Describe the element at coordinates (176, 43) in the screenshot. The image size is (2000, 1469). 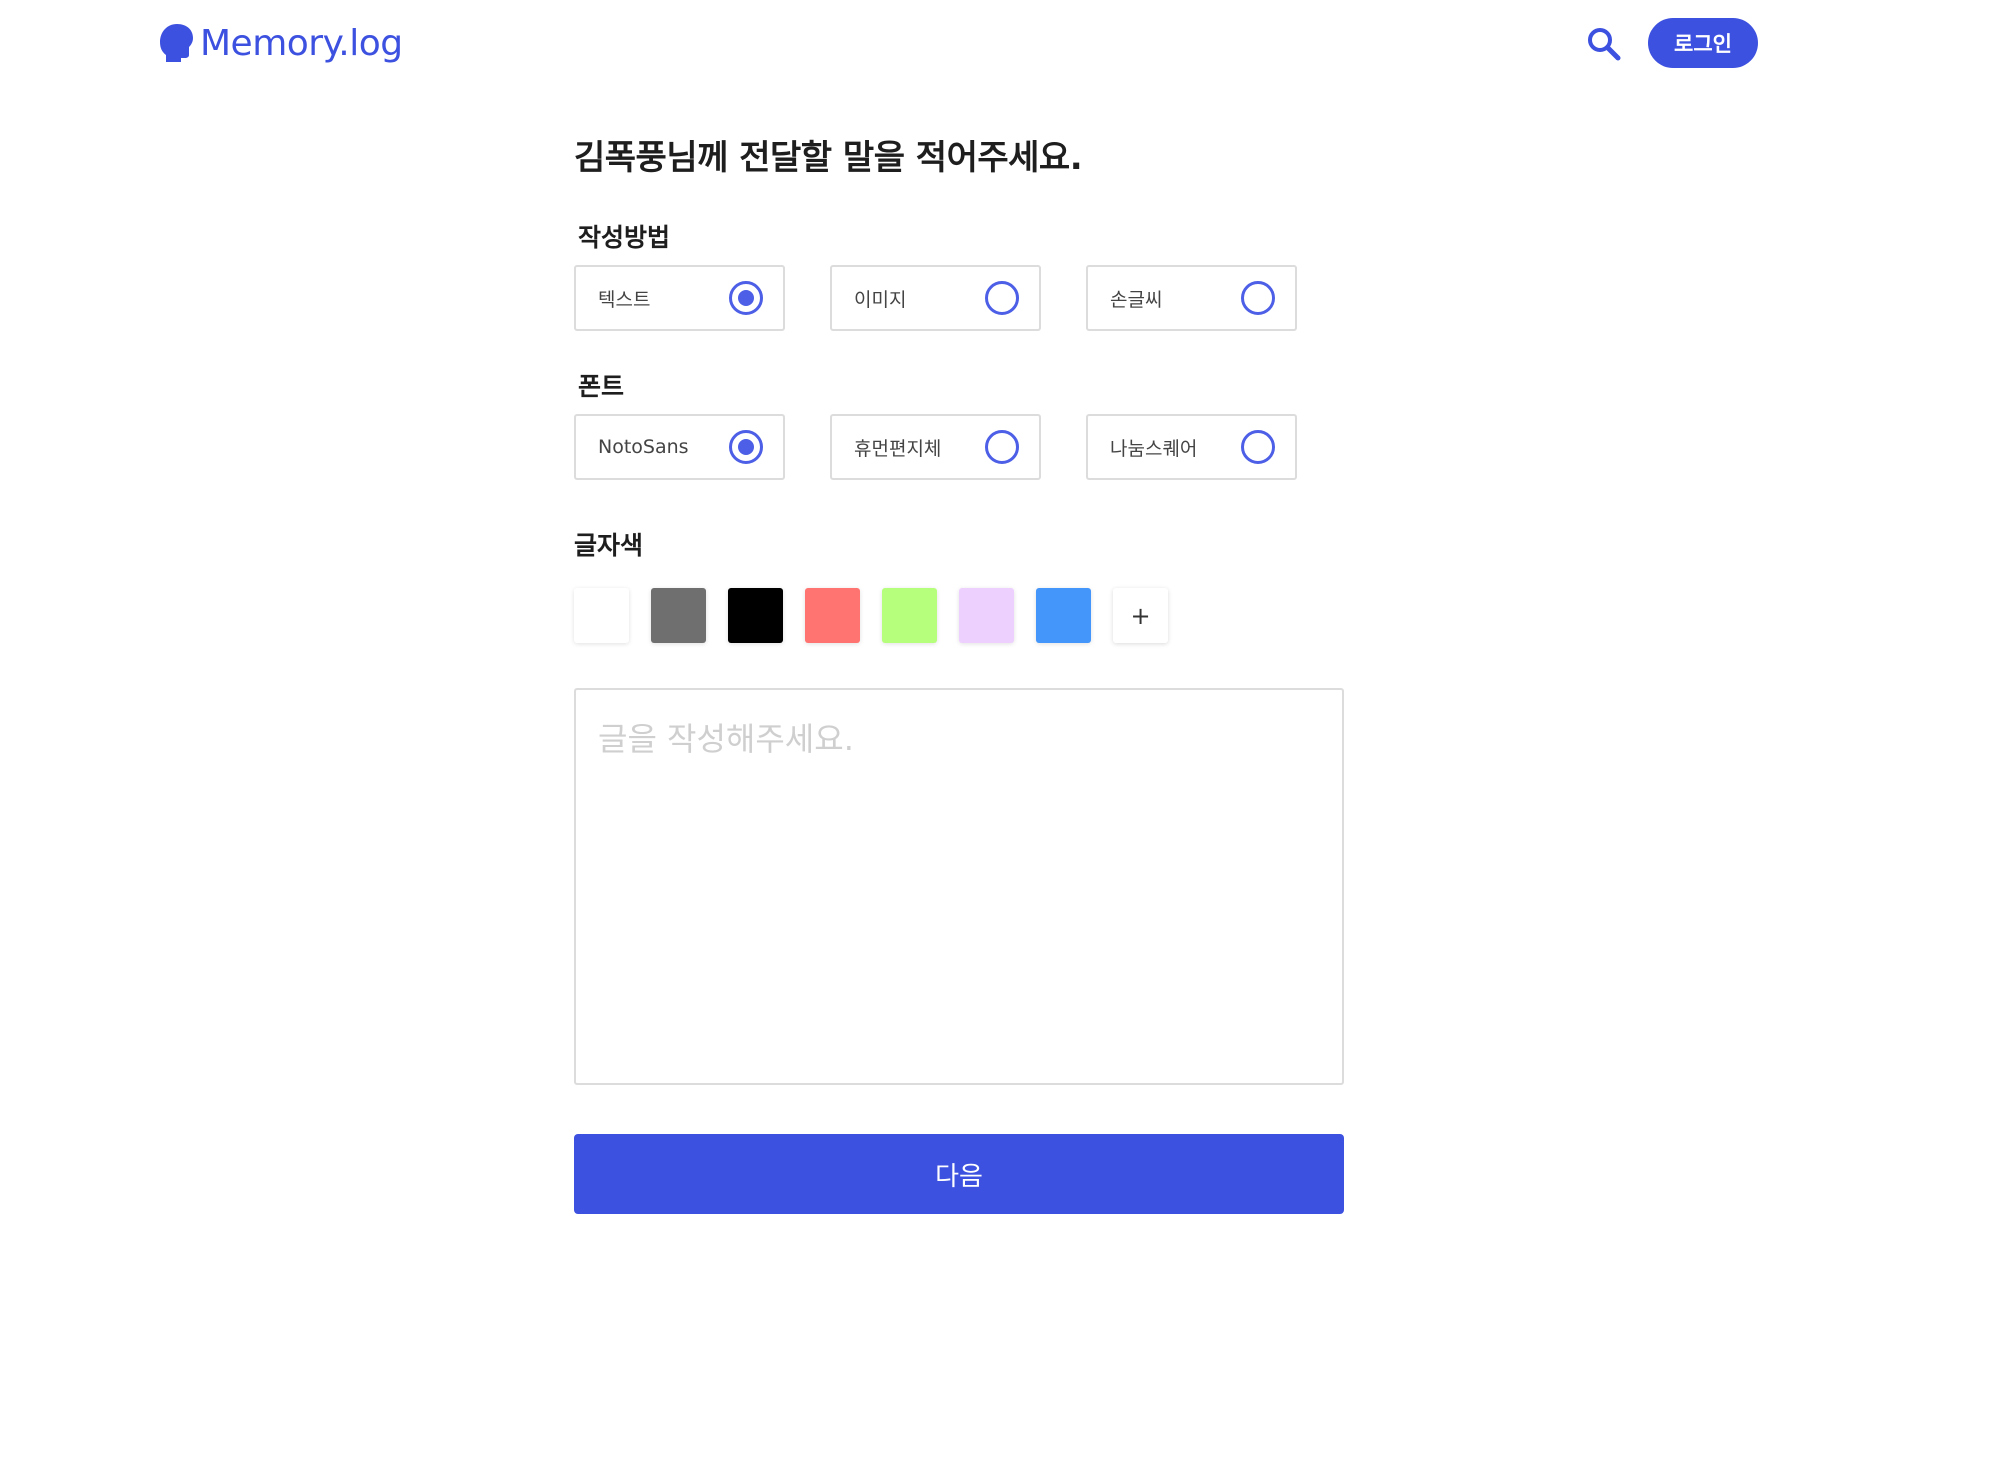
I see `head-silhouette-icon` at that location.